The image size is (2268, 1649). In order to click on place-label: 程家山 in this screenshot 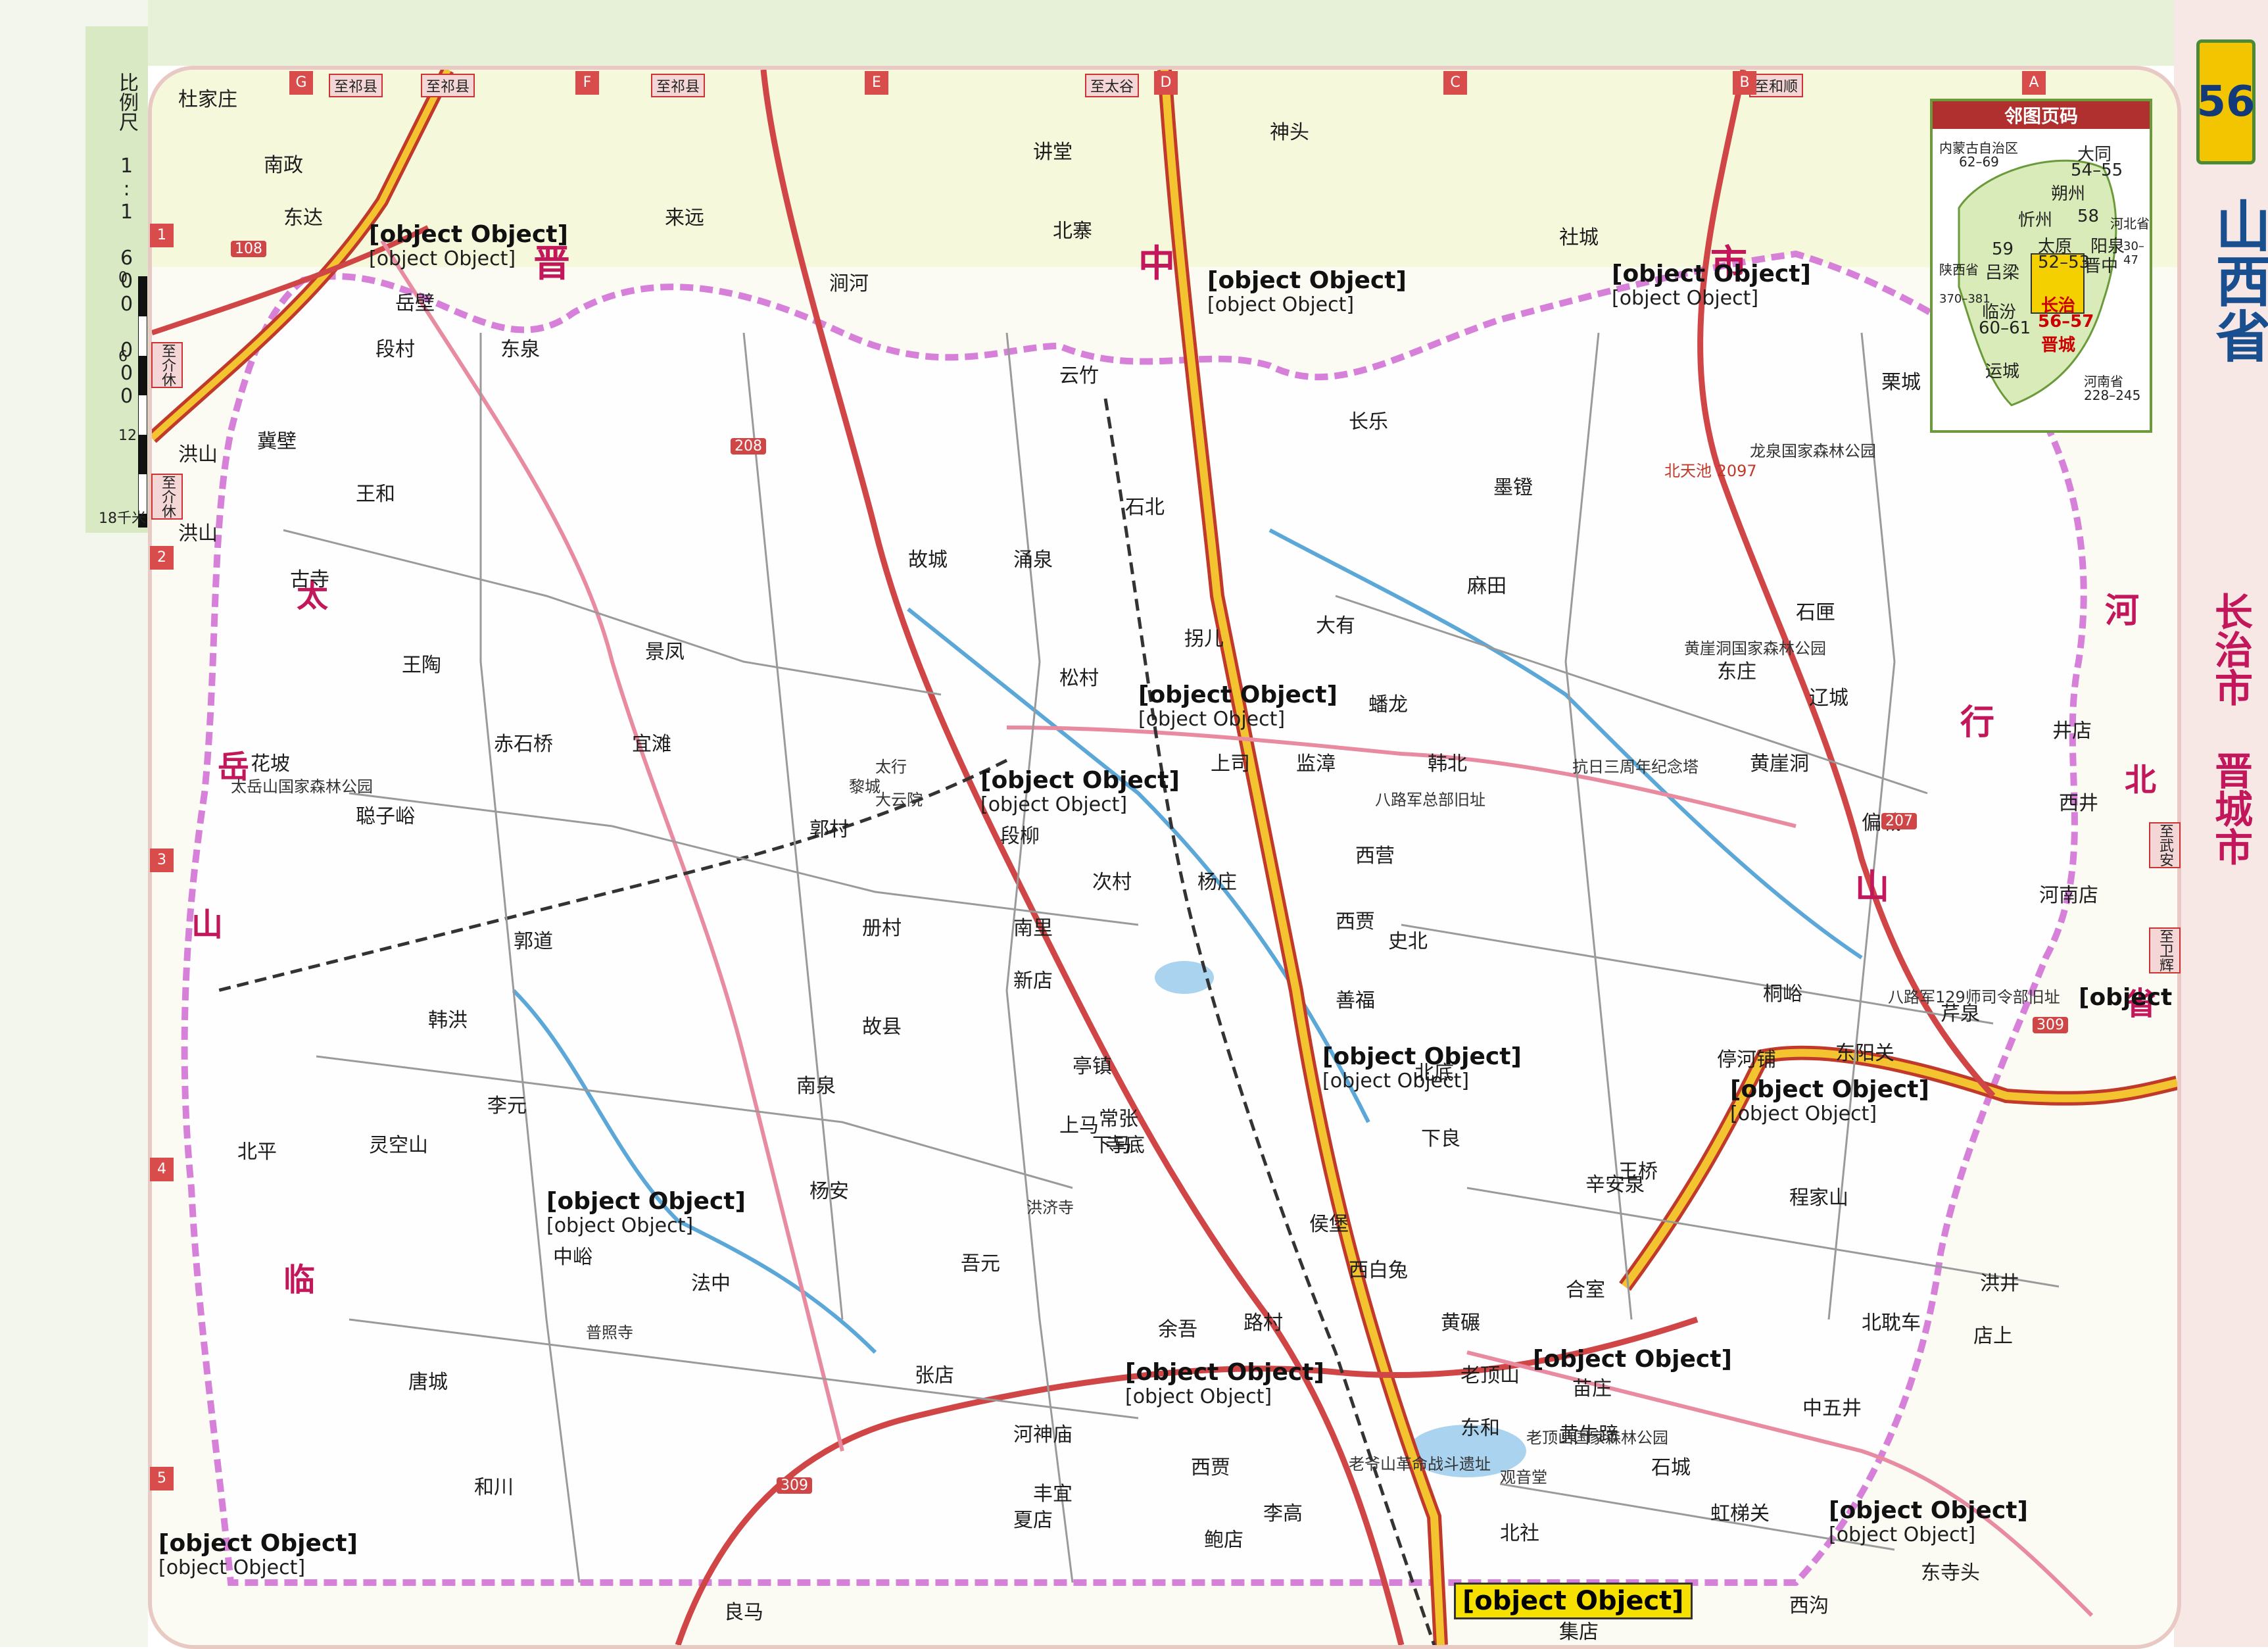, I will do `click(1818, 1198)`.